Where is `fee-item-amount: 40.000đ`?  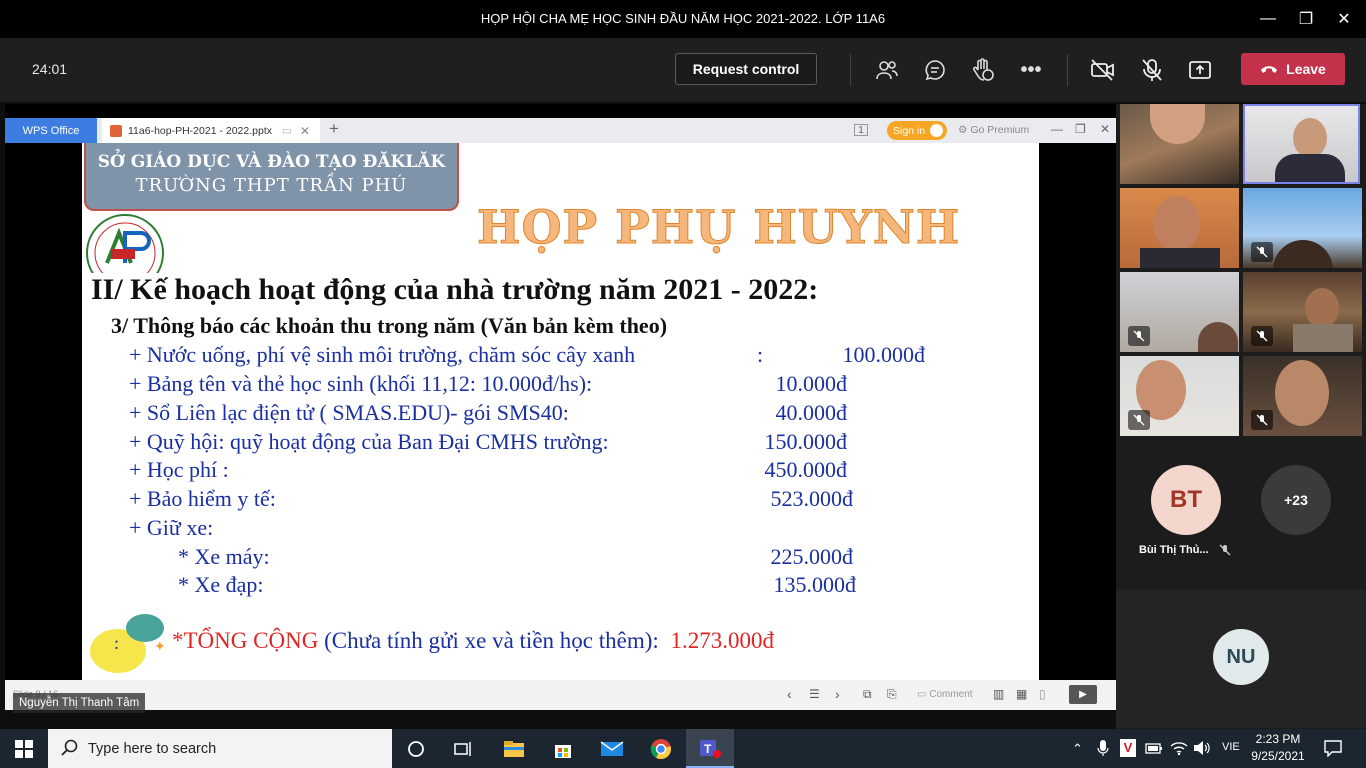
fee-item-amount: 40.000đ is located at coordinates (811, 412).